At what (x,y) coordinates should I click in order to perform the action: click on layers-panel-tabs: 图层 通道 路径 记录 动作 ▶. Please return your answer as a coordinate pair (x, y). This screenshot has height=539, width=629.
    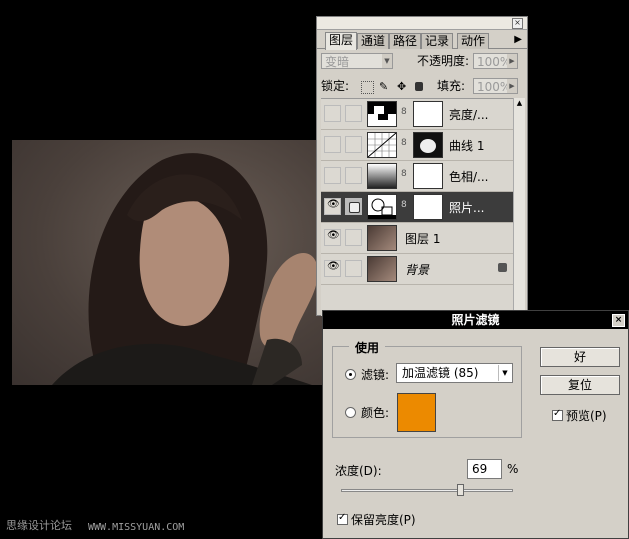
    Looking at the image, I should click on (422, 40).